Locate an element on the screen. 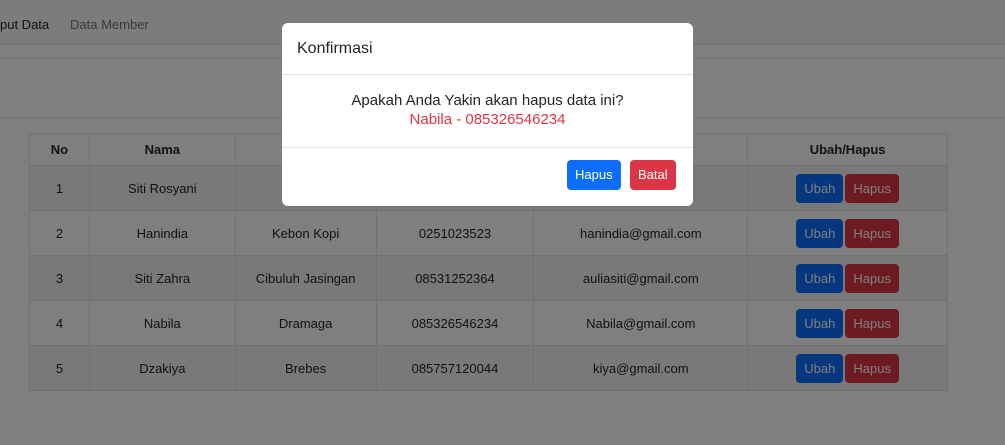  confirm-question: Apakah Anda Yakin akan hapus data ini? is located at coordinates (487, 100).